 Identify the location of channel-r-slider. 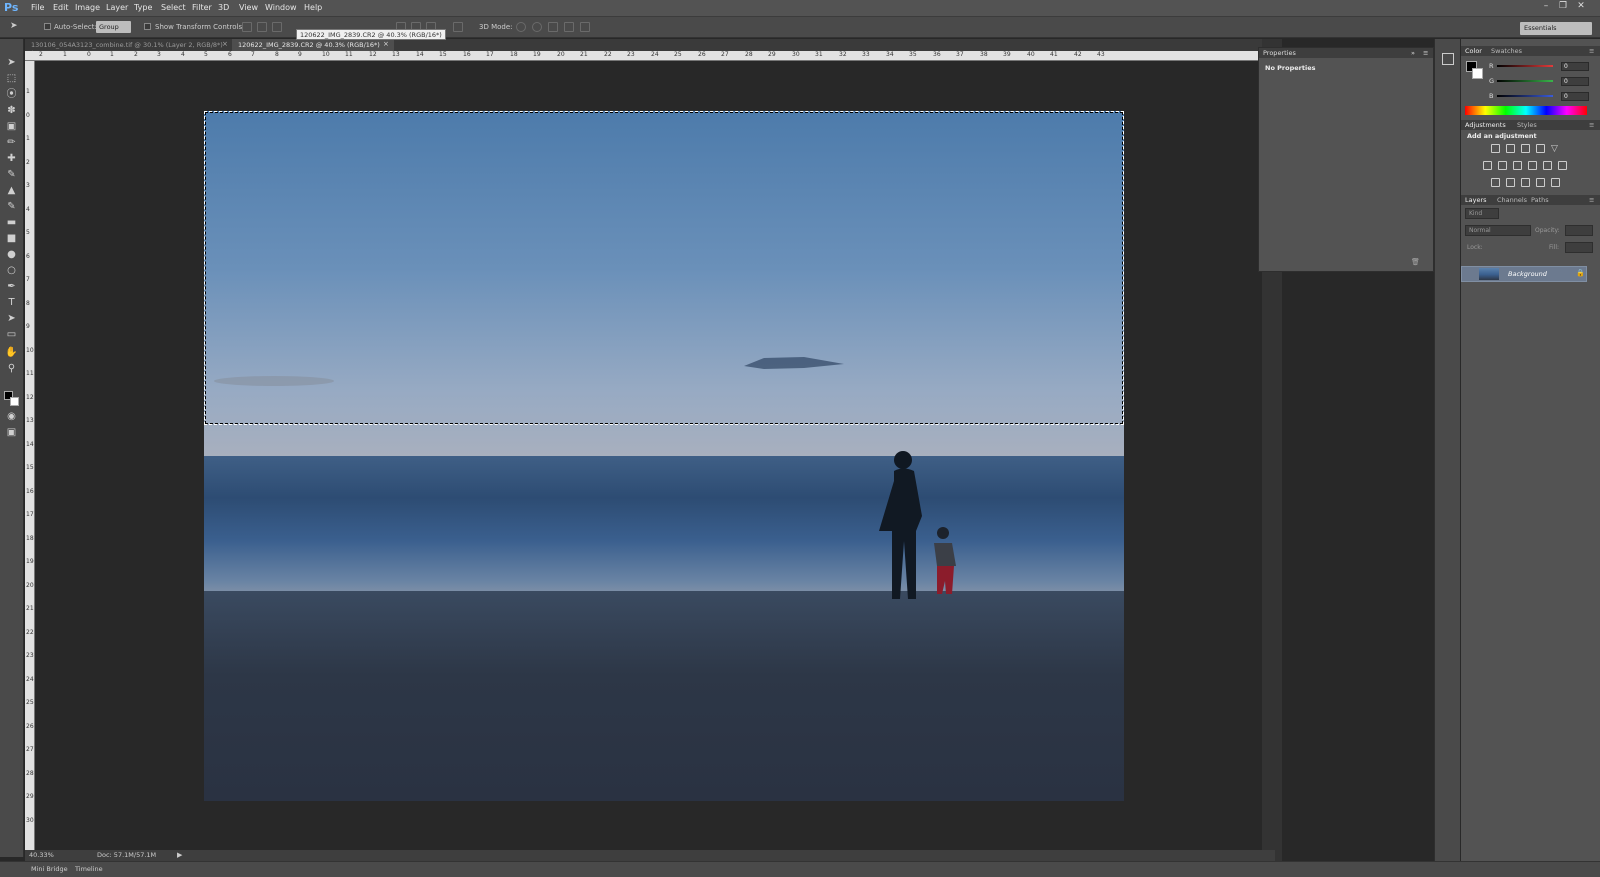
(1525, 66).